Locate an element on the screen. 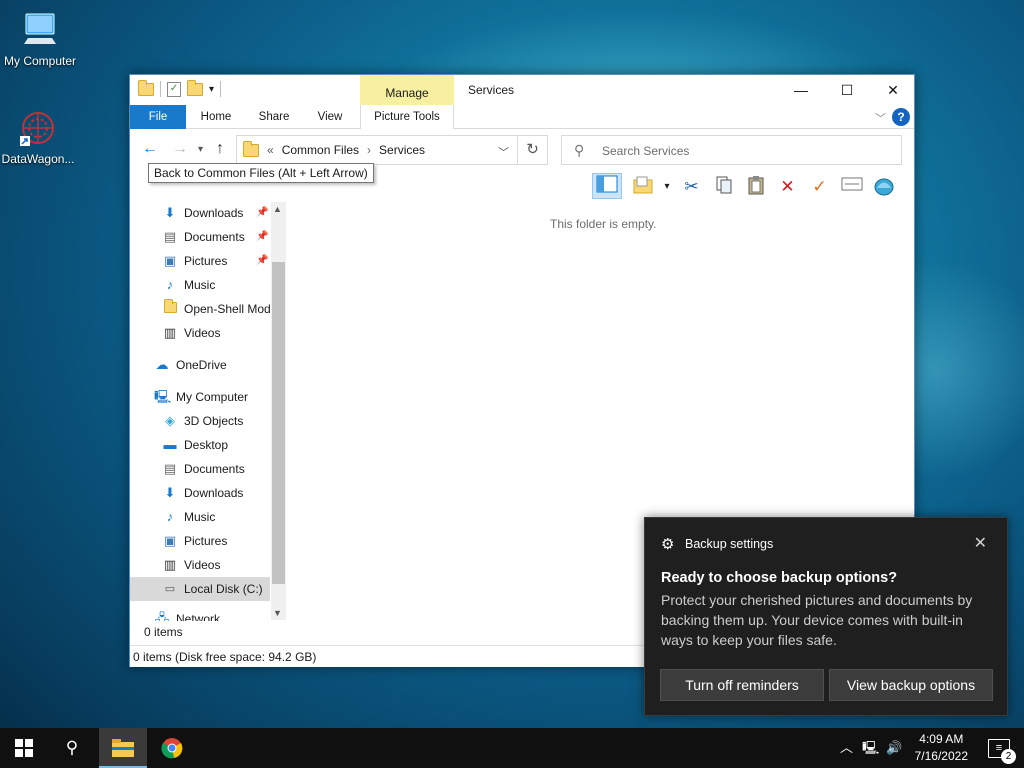 Image resolution: width=1024 pixels, height=768 pixels. scroll-up-arrow-icon: ▲ is located at coordinates (277, 209).